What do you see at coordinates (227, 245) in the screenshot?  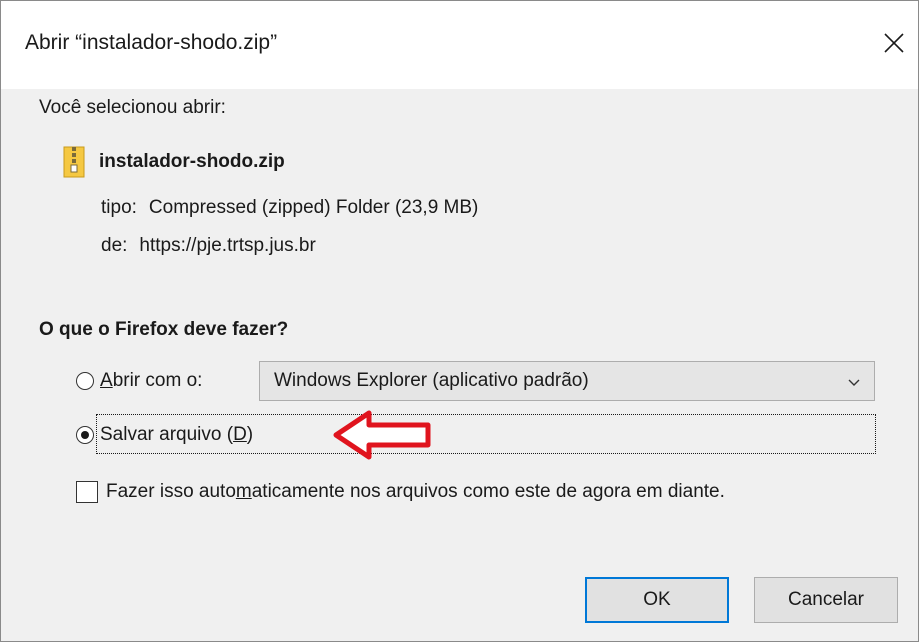 I see `file-source-value: https://pje.trtsp.jus.br` at bounding box center [227, 245].